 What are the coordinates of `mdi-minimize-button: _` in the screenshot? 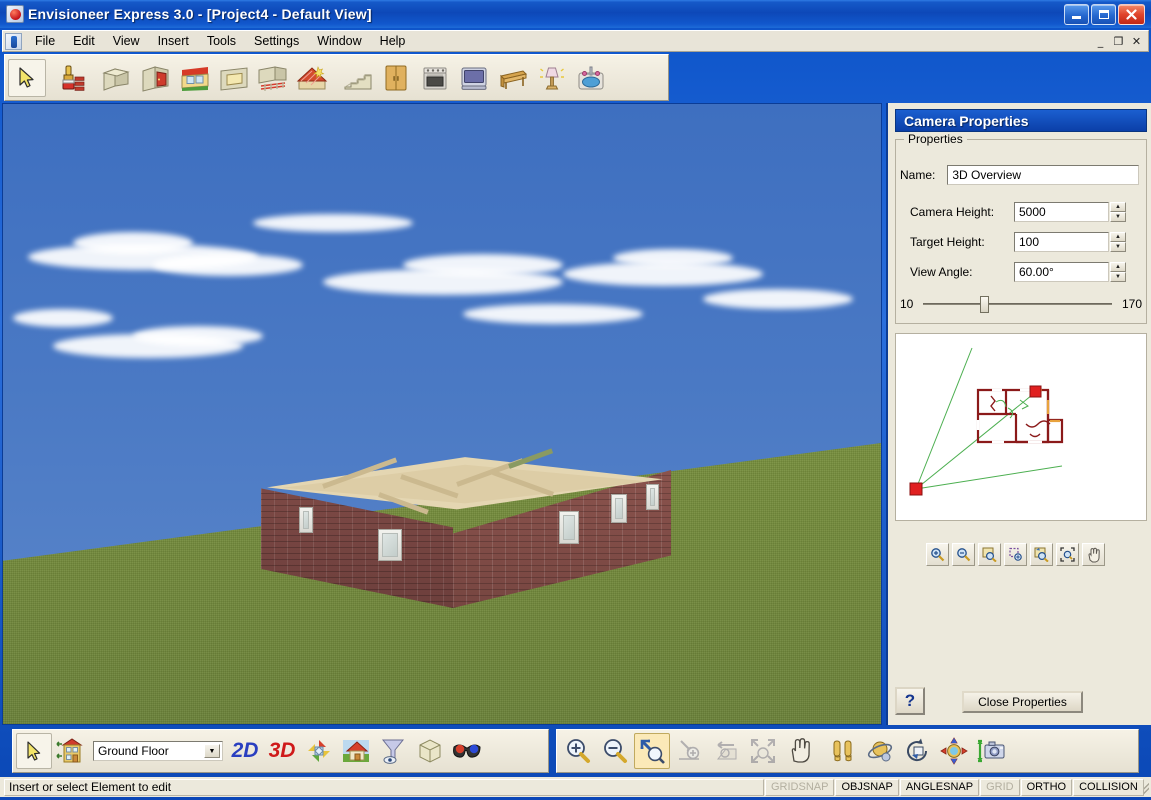 It's located at (1100, 41).